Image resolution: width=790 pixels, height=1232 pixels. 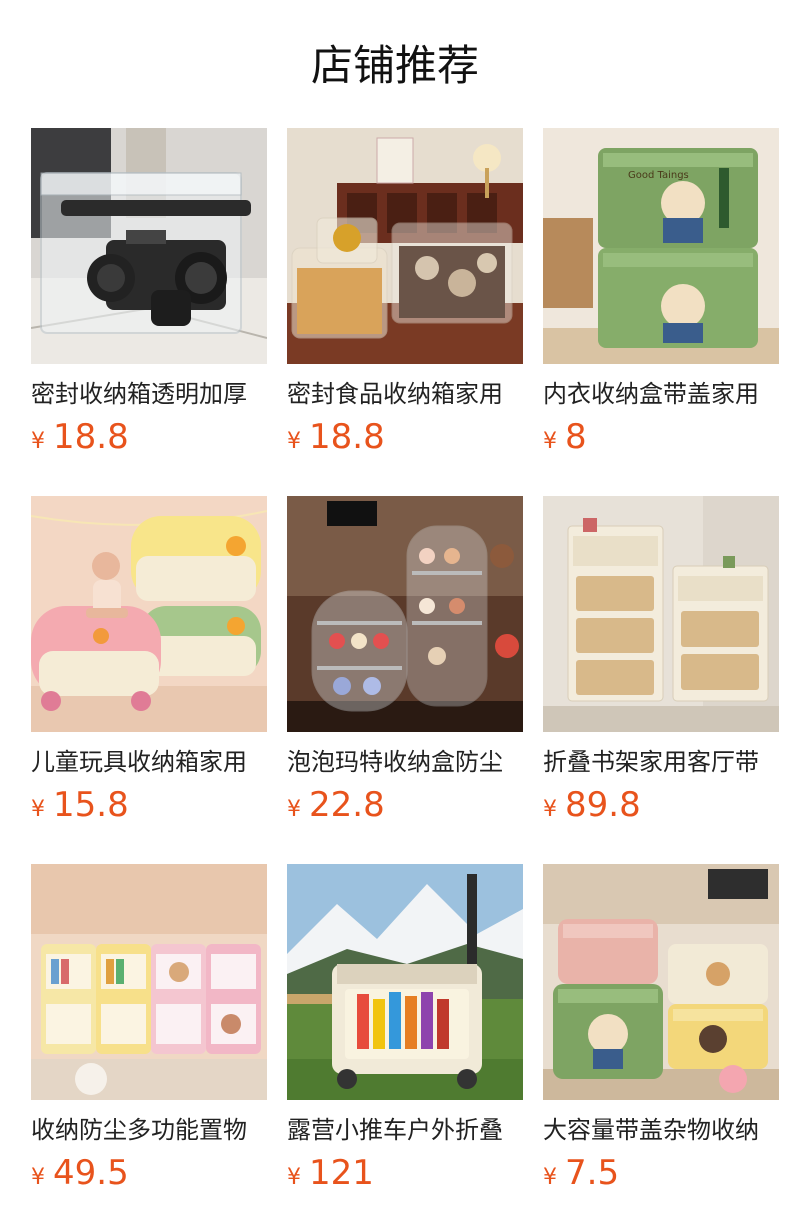 I want to click on product-card: 密封食品收纳箱家用 ¥18.8, so click(x=405, y=312).